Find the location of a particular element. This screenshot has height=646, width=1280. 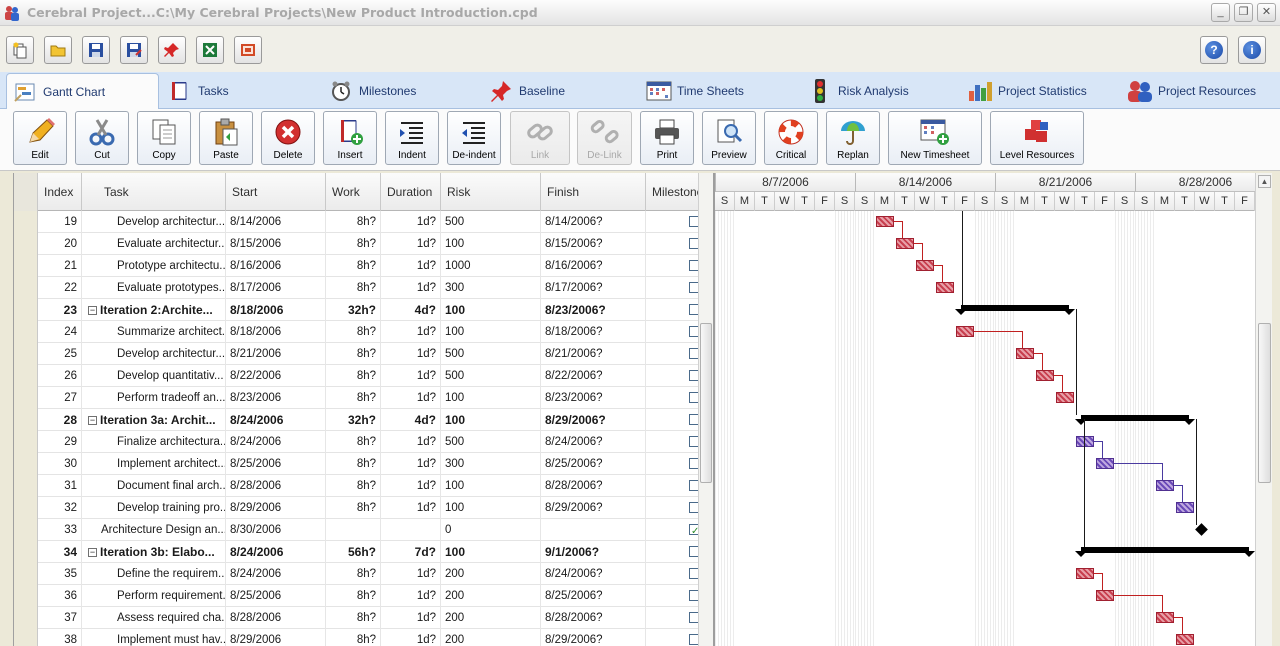

export-excel-button is located at coordinates (210, 50).